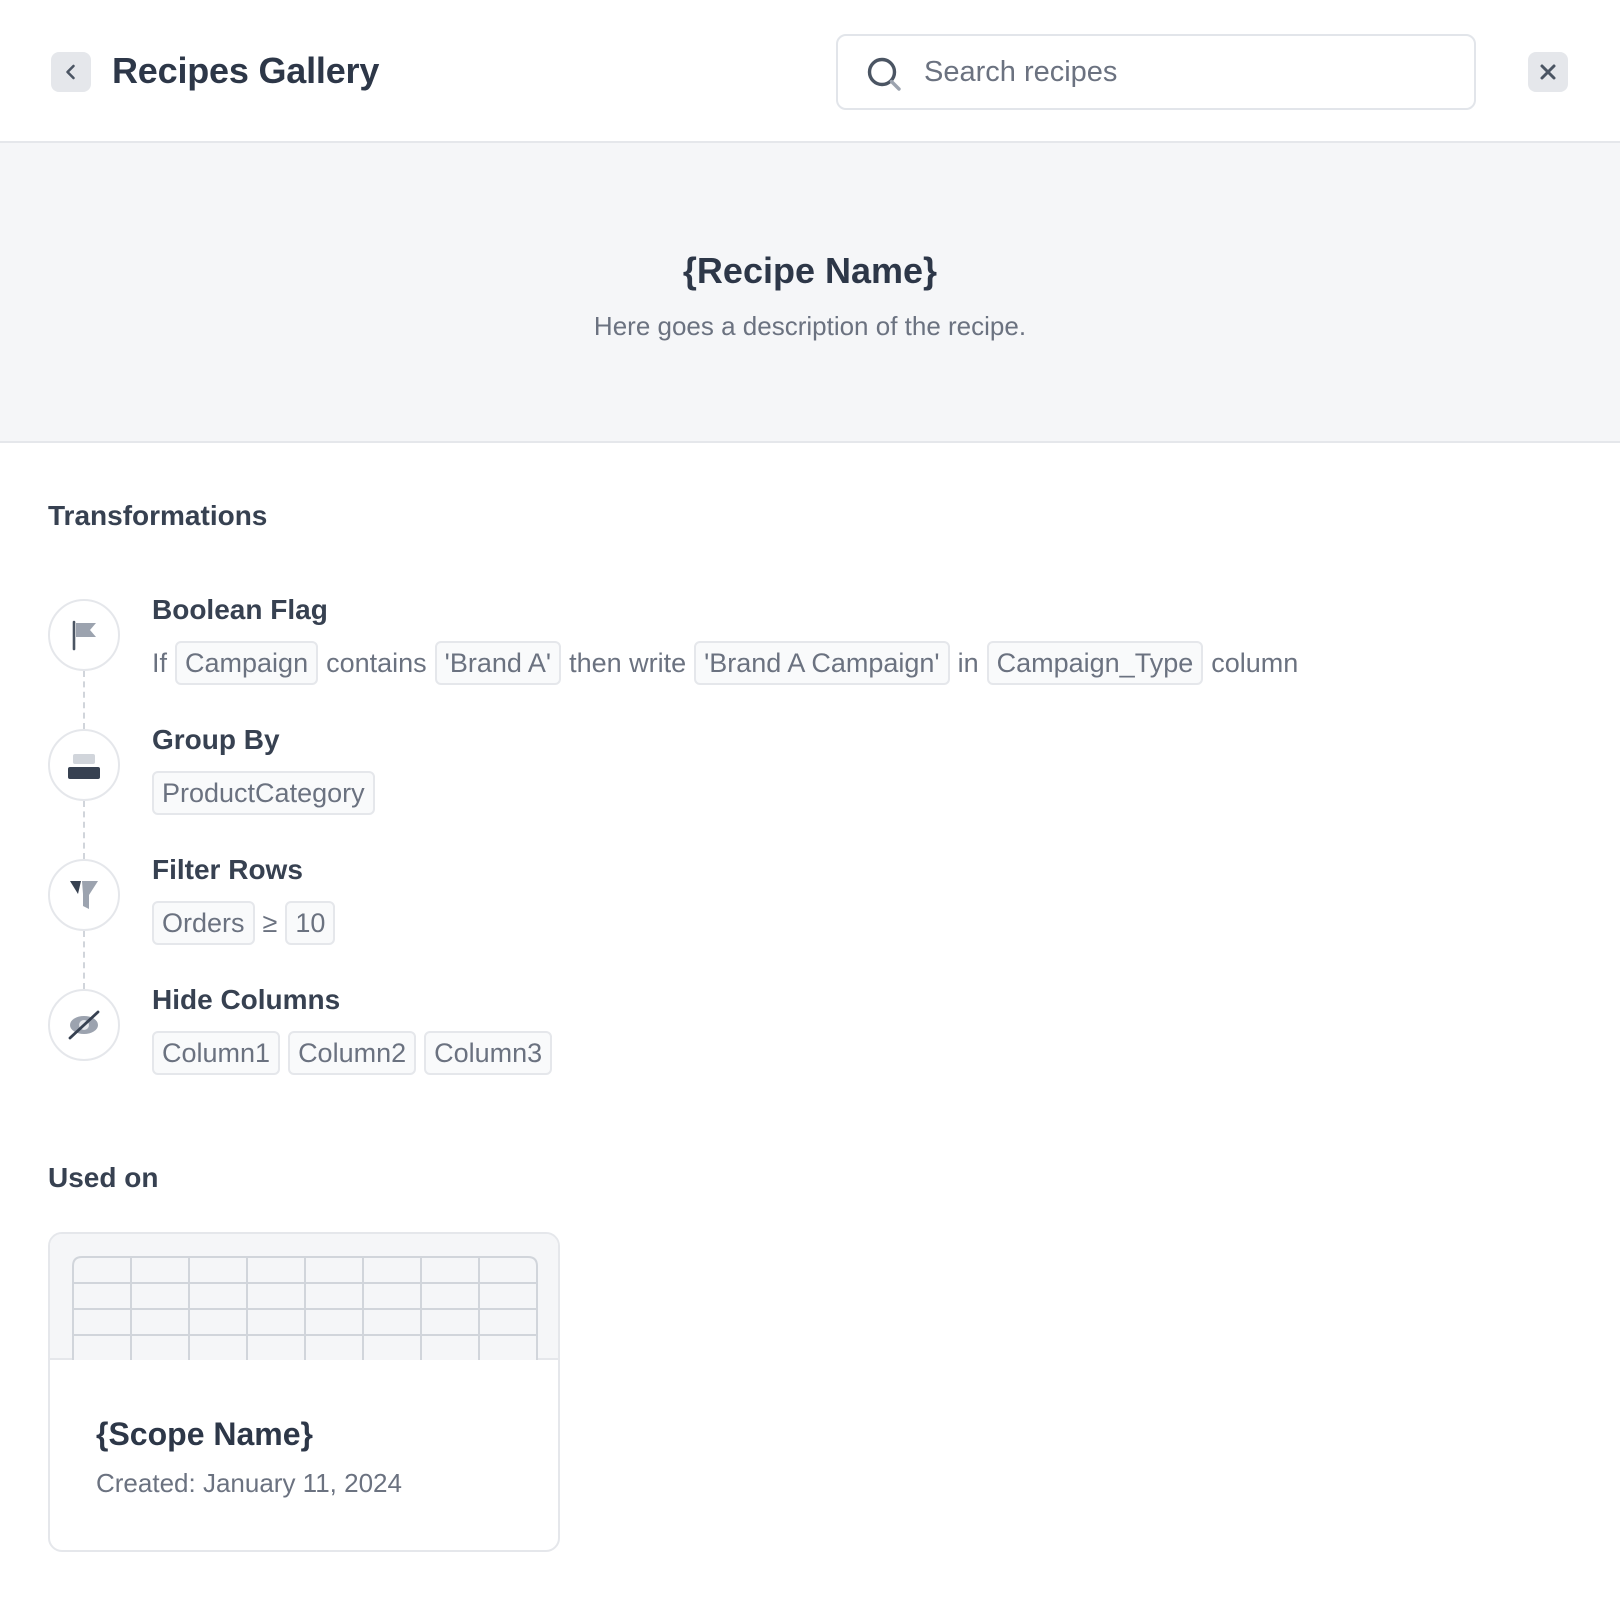  What do you see at coordinates (310, 923) in the screenshot?
I see `value-chip: 10` at bounding box center [310, 923].